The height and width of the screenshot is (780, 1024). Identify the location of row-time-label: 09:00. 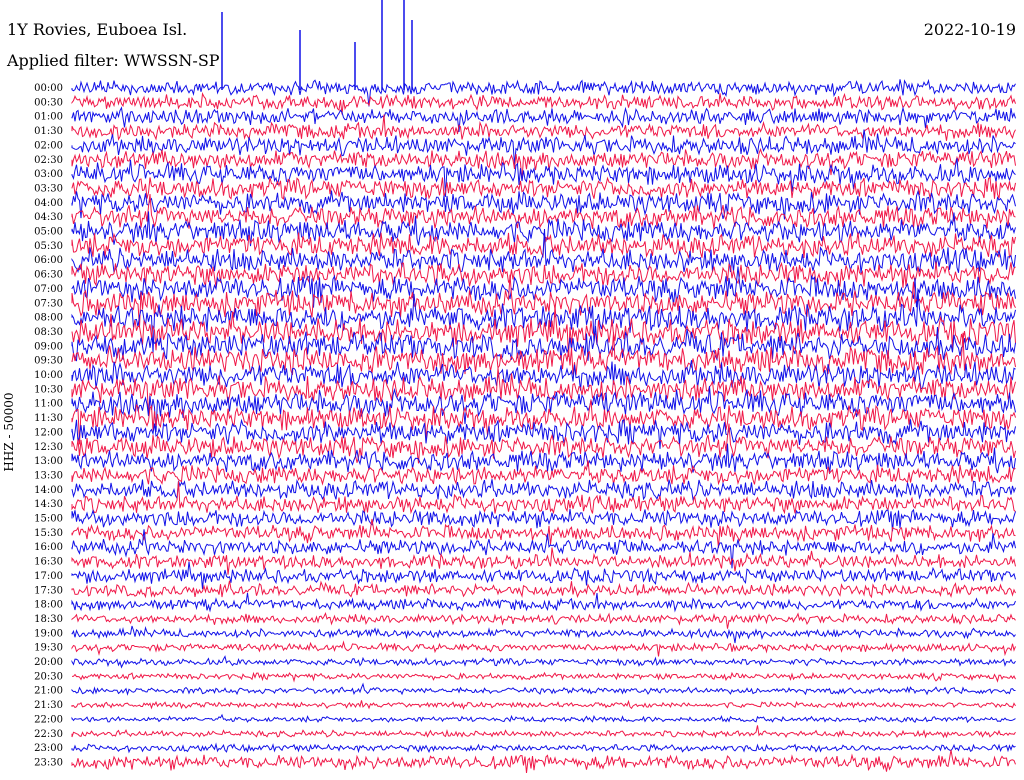
(48, 346).